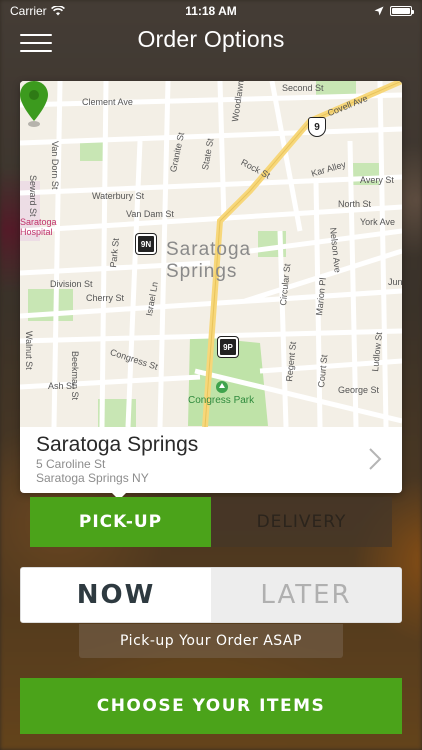  I want to click on page-title: Order Options, so click(211, 39).